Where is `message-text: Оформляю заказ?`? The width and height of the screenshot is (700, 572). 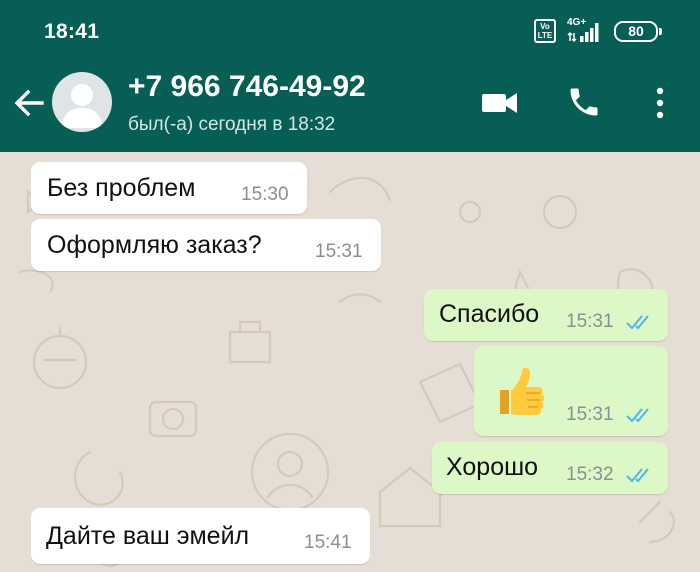 message-text: Оформляю заказ? is located at coordinates (154, 245).